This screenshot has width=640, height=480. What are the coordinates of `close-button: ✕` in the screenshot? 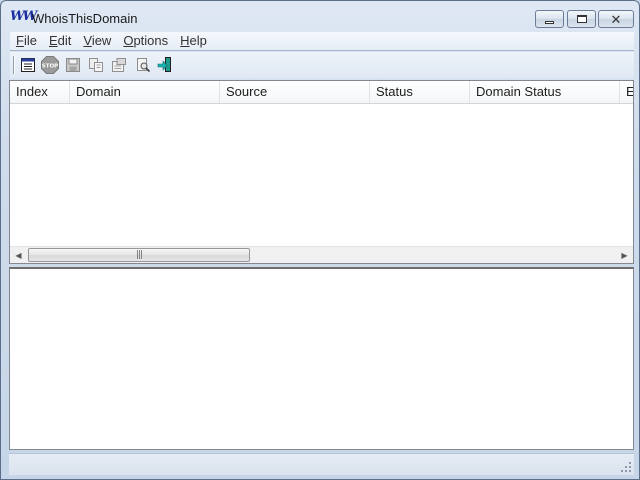 It's located at (616, 19).